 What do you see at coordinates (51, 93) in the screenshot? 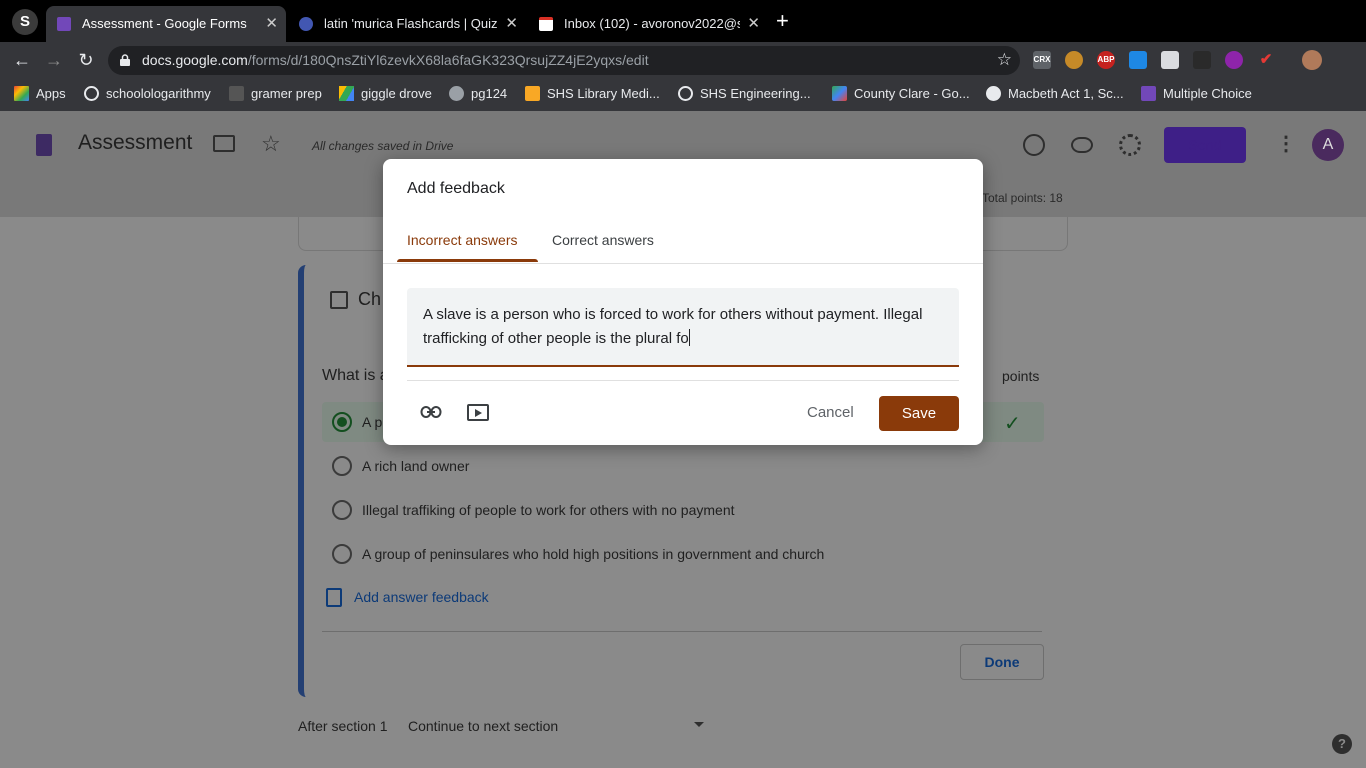
I see `bookmark-label: Apps` at bounding box center [51, 93].